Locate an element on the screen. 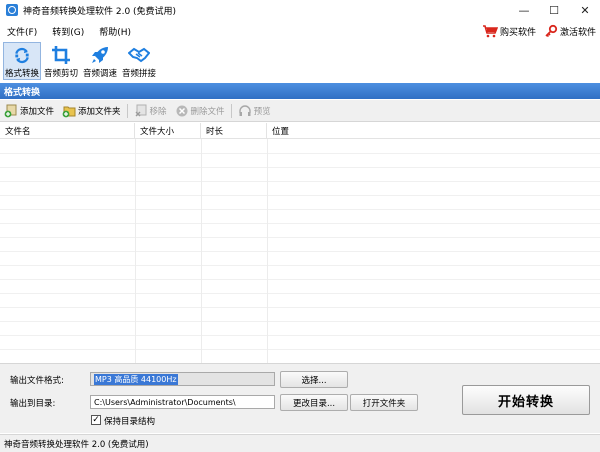 The height and width of the screenshot is (452, 600). add-file-icon is located at coordinates (10, 110).